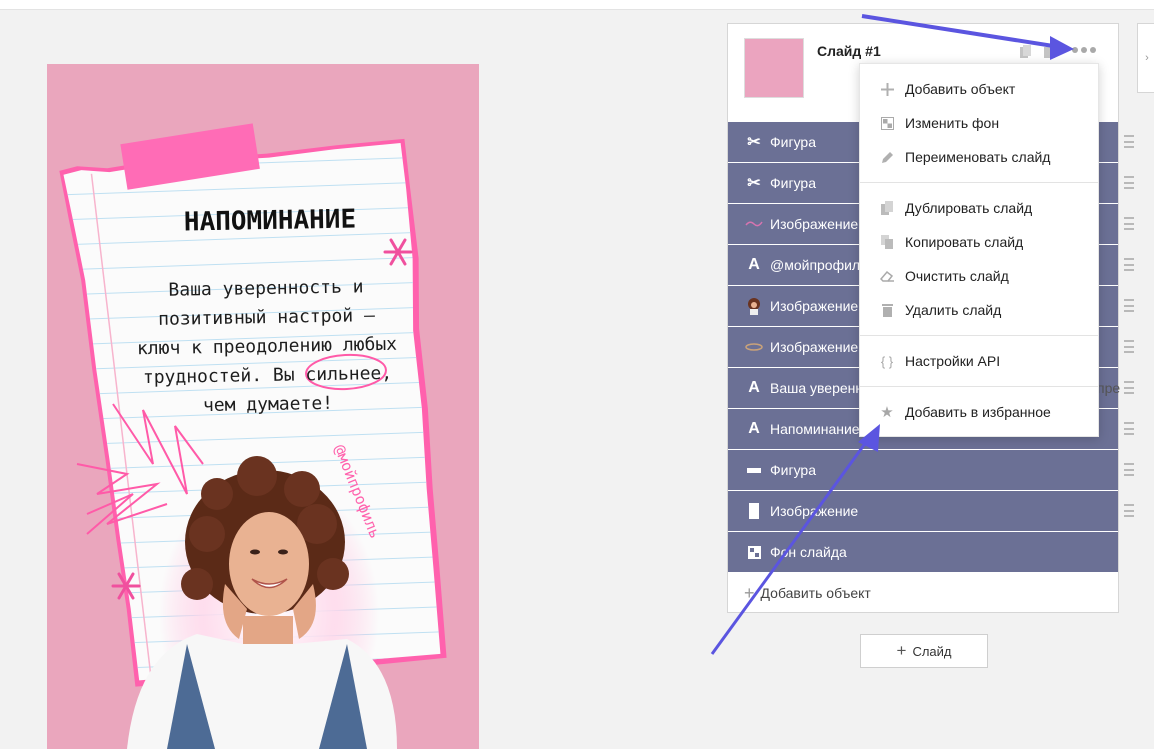  I want to click on layer-item: Изображение, so click(931, 511).